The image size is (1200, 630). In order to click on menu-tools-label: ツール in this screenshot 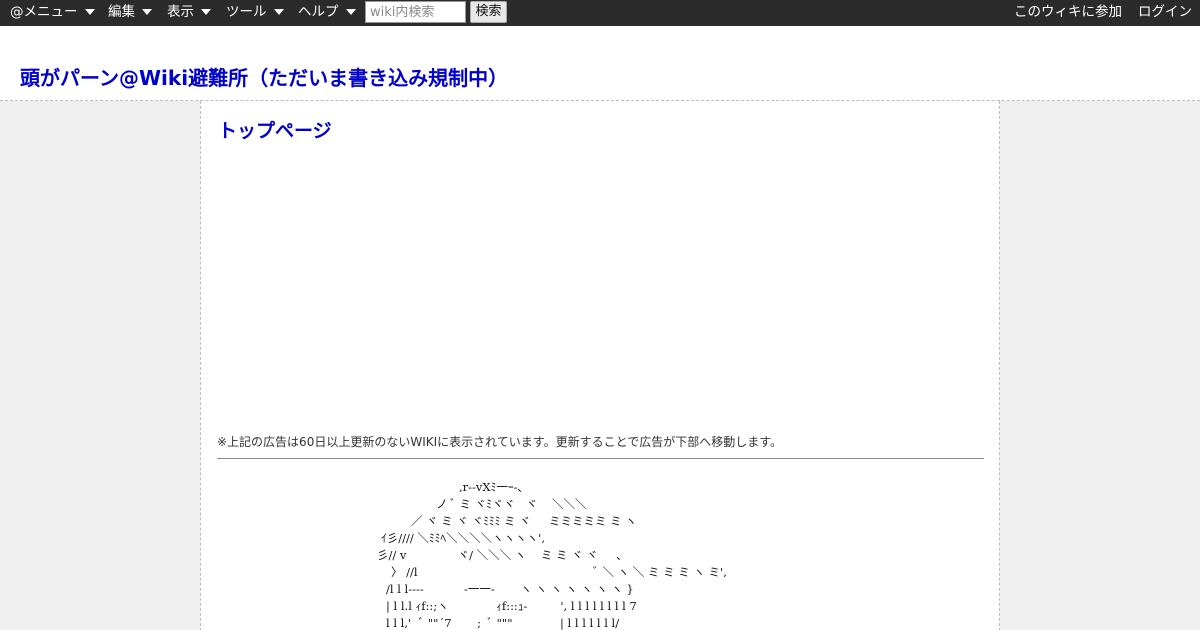, I will do `click(246, 12)`.